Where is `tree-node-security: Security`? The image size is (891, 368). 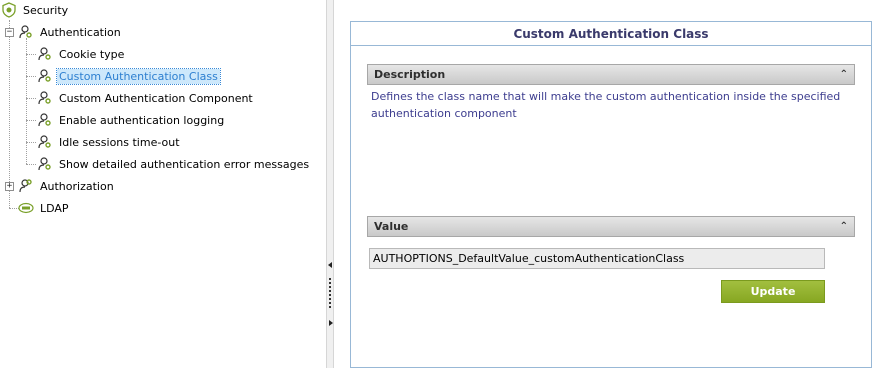
tree-node-security: Security is located at coordinates (35, 10).